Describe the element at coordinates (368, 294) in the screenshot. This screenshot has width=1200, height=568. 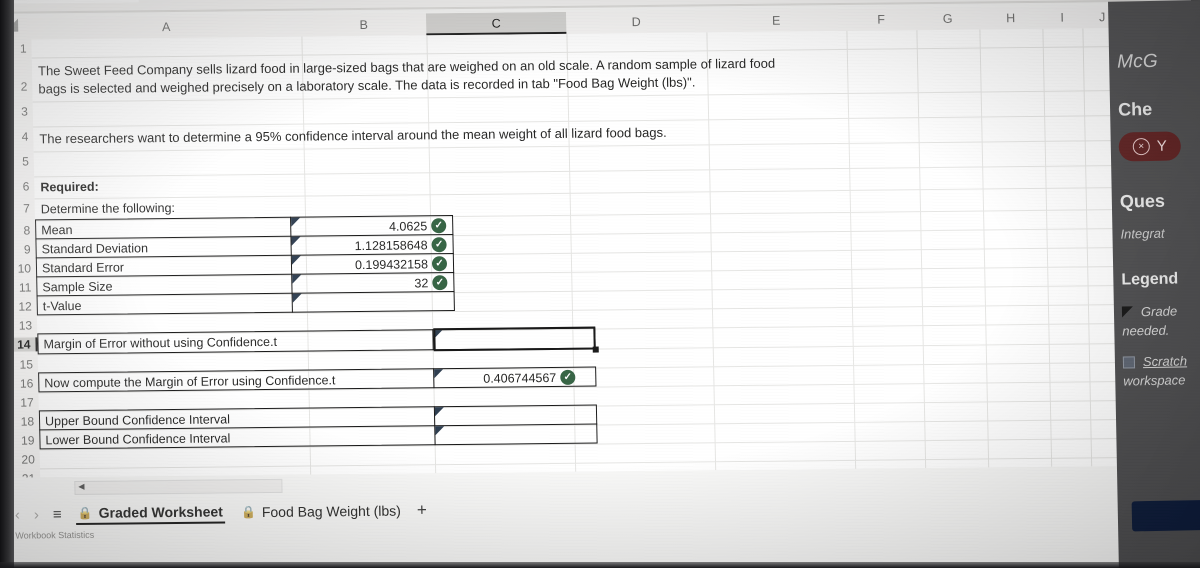
I see `cell-c12` at that location.